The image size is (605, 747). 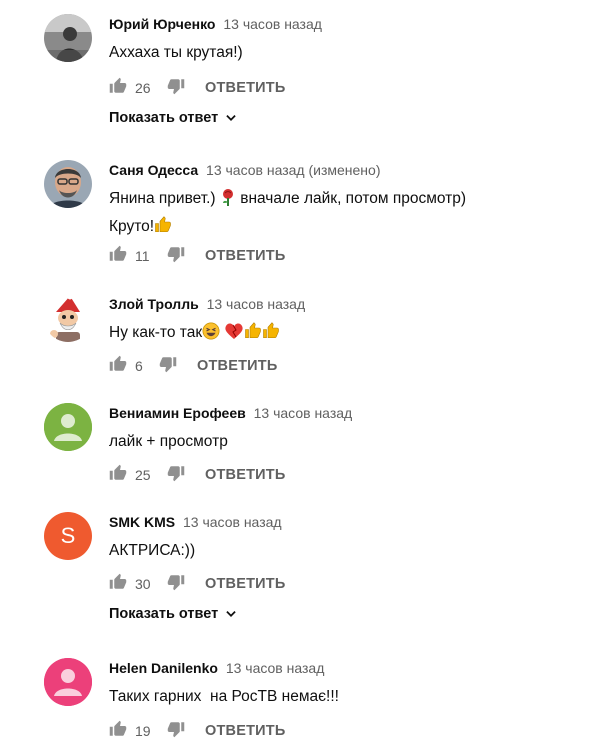 What do you see at coordinates (211, 335) in the screenshot?
I see `grin-emoji-icon` at bounding box center [211, 335].